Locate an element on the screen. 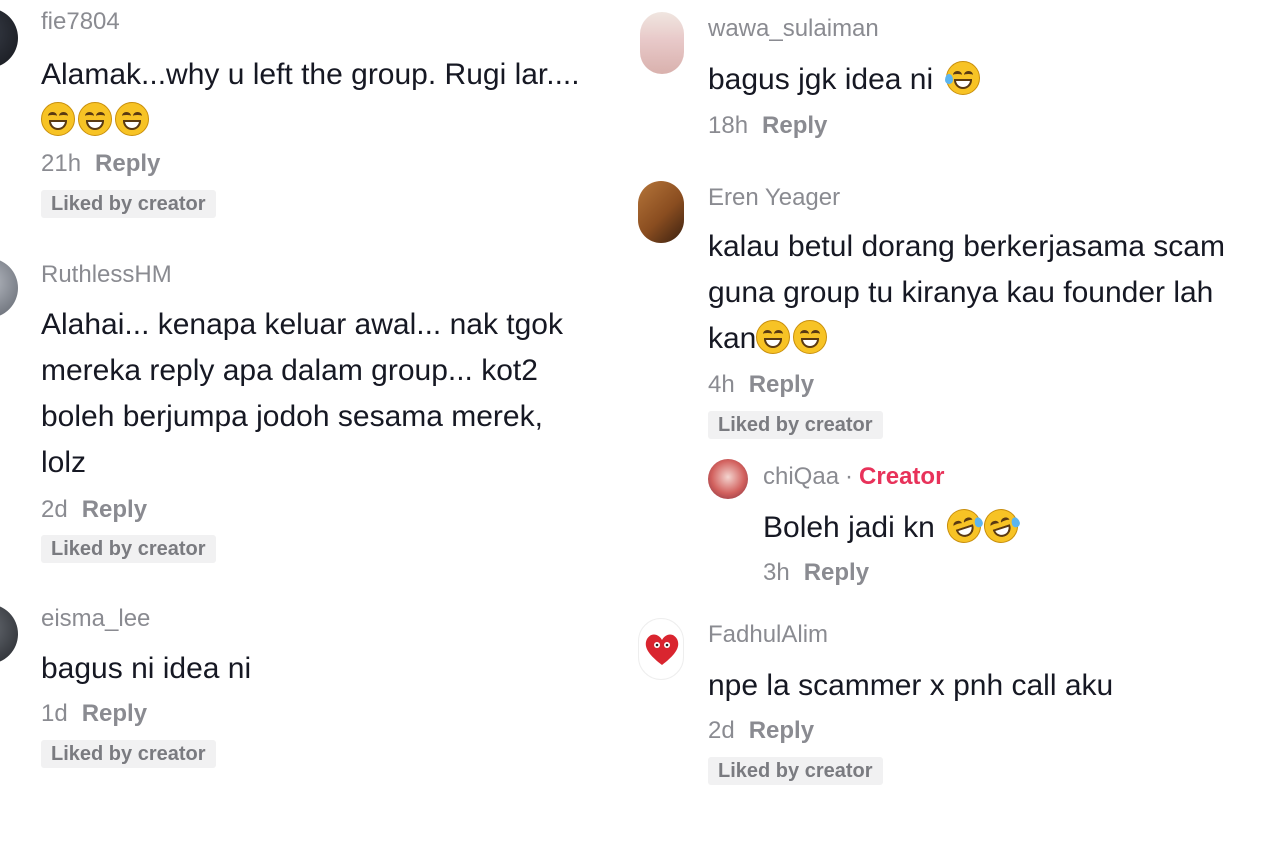 The width and height of the screenshot is (1280, 853). comment-text: bagus ni idea ni is located at coordinates (146, 668).